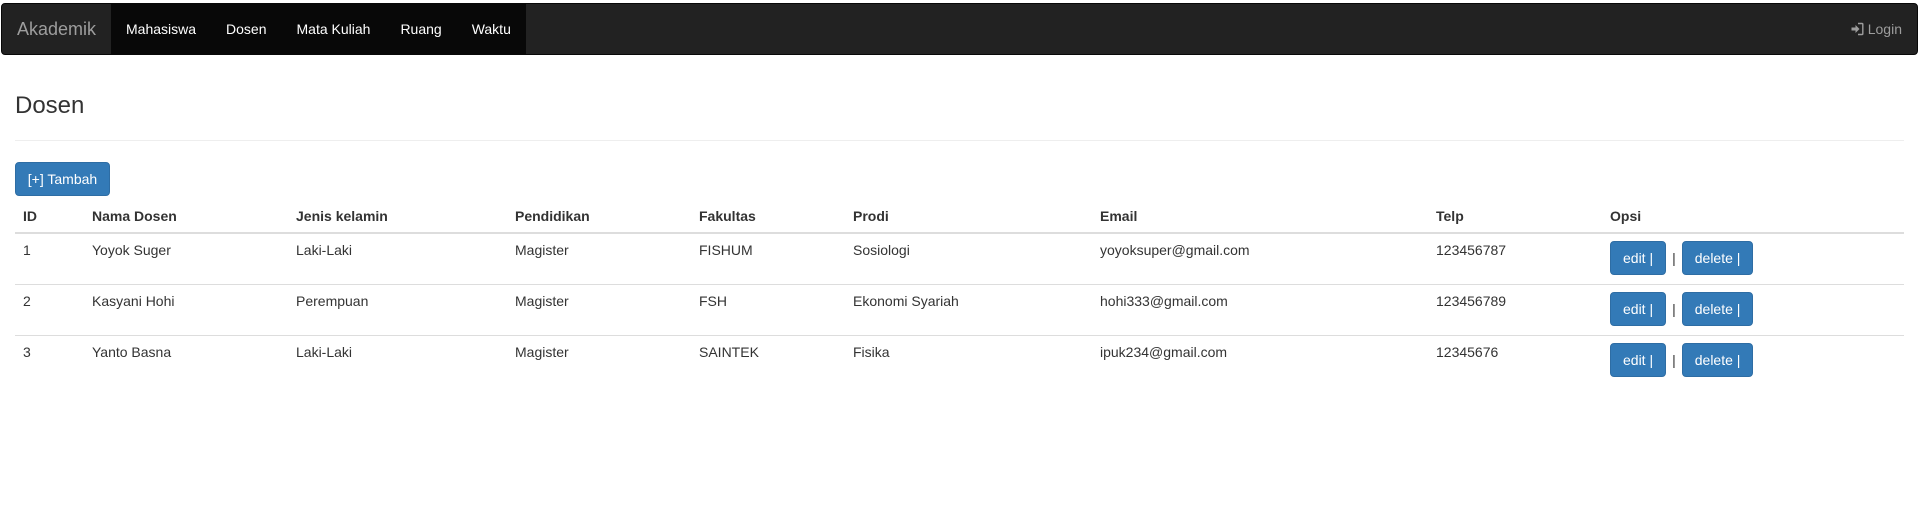  I want to click on cell-prodi: Fisika, so click(871, 351).